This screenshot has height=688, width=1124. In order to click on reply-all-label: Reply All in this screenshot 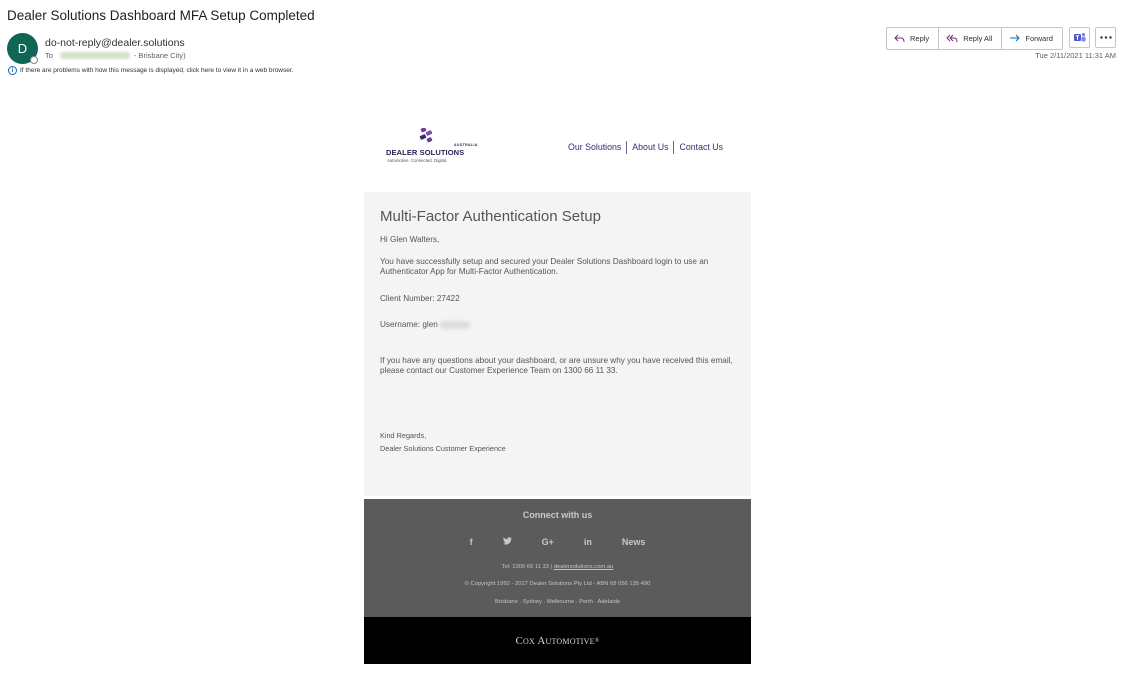, I will do `click(978, 38)`.